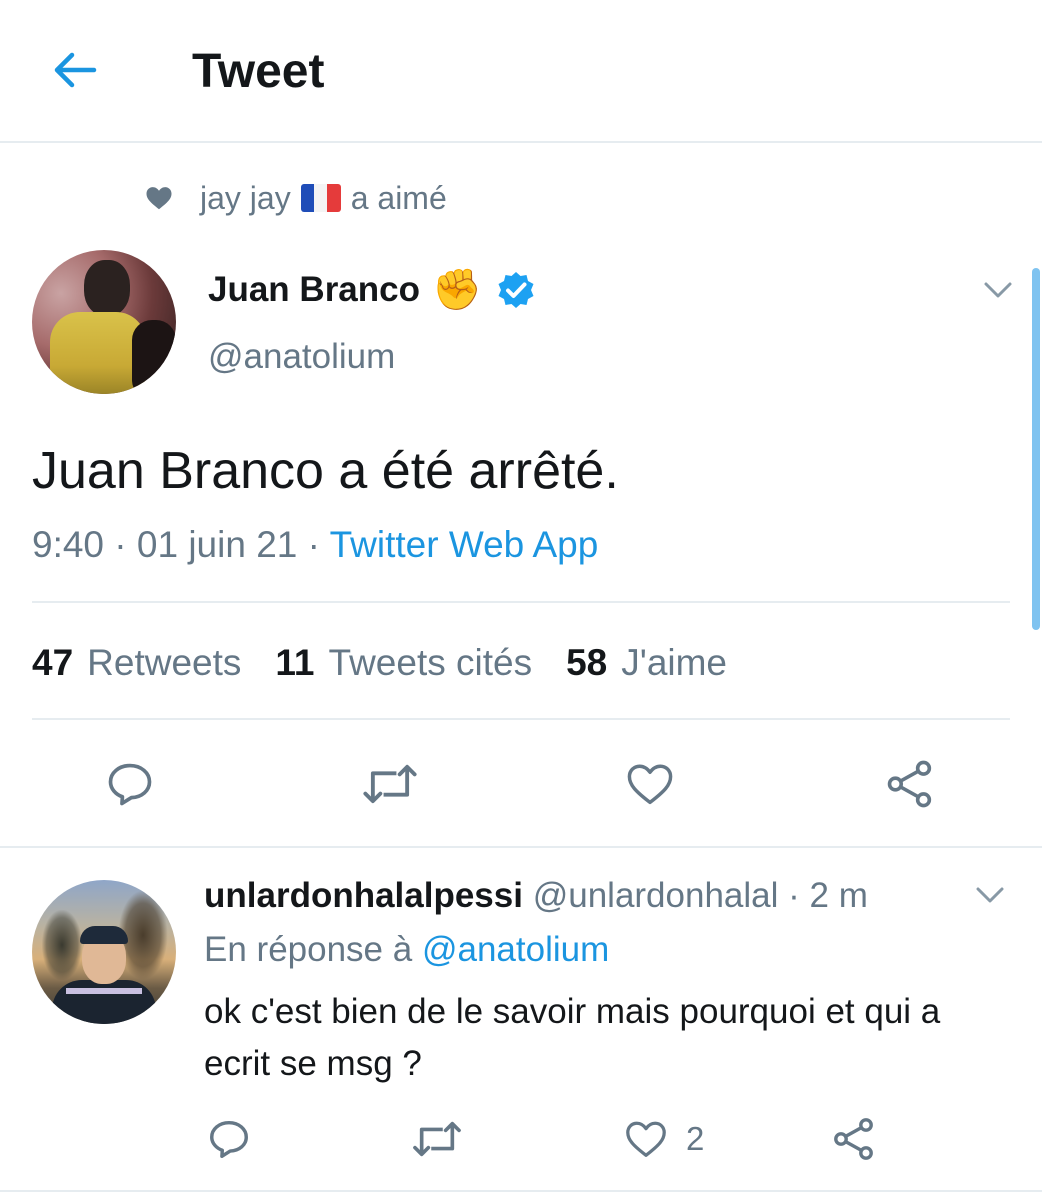 This screenshot has height=1200, width=1042. I want to click on likes-stat: 58 J'aime, so click(646, 663).